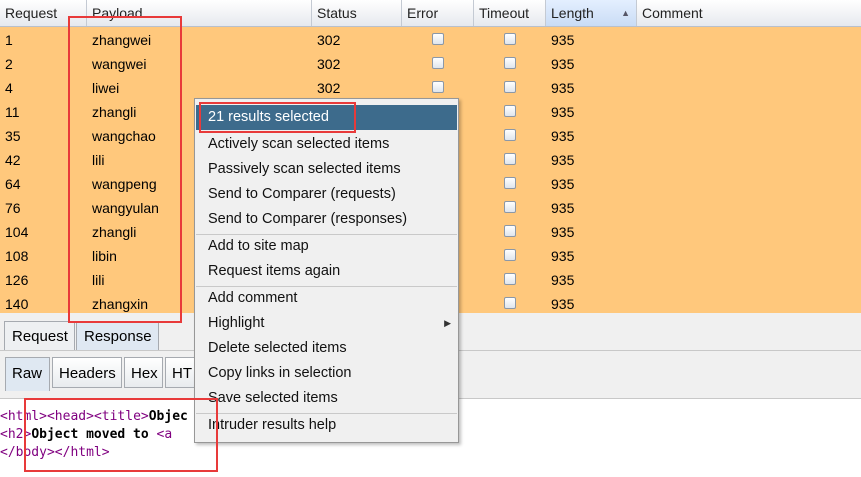 The height and width of the screenshot is (477, 861). What do you see at coordinates (749, 13) in the screenshot?
I see `column-header-comment: Comment` at bounding box center [749, 13].